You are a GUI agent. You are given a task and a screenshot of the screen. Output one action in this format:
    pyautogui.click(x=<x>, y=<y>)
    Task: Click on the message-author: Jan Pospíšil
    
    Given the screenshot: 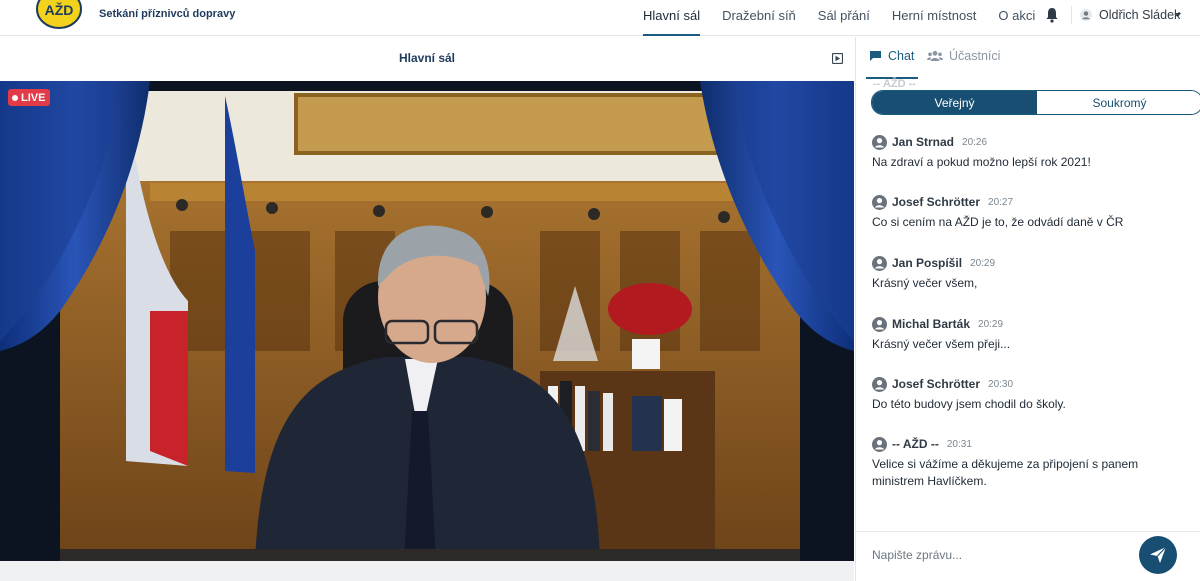 What is the action you would take?
    pyautogui.click(x=927, y=263)
    